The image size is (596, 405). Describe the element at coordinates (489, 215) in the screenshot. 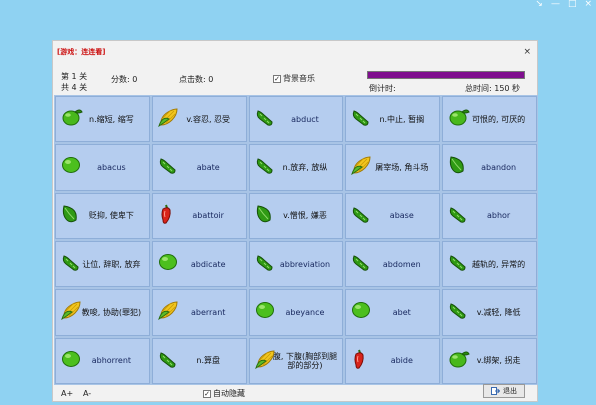

I see `board-tile: abhor` at that location.